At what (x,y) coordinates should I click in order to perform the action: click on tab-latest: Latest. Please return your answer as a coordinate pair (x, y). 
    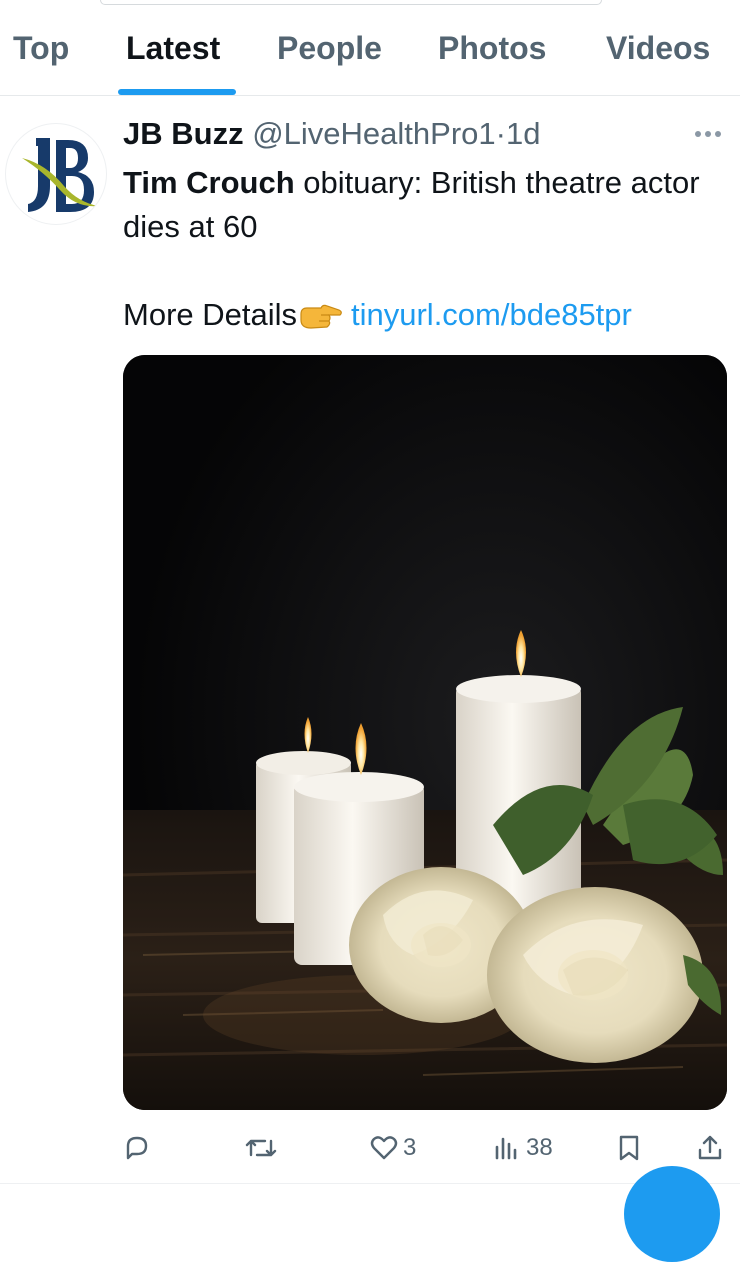
    Looking at the image, I should click on (173, 48).